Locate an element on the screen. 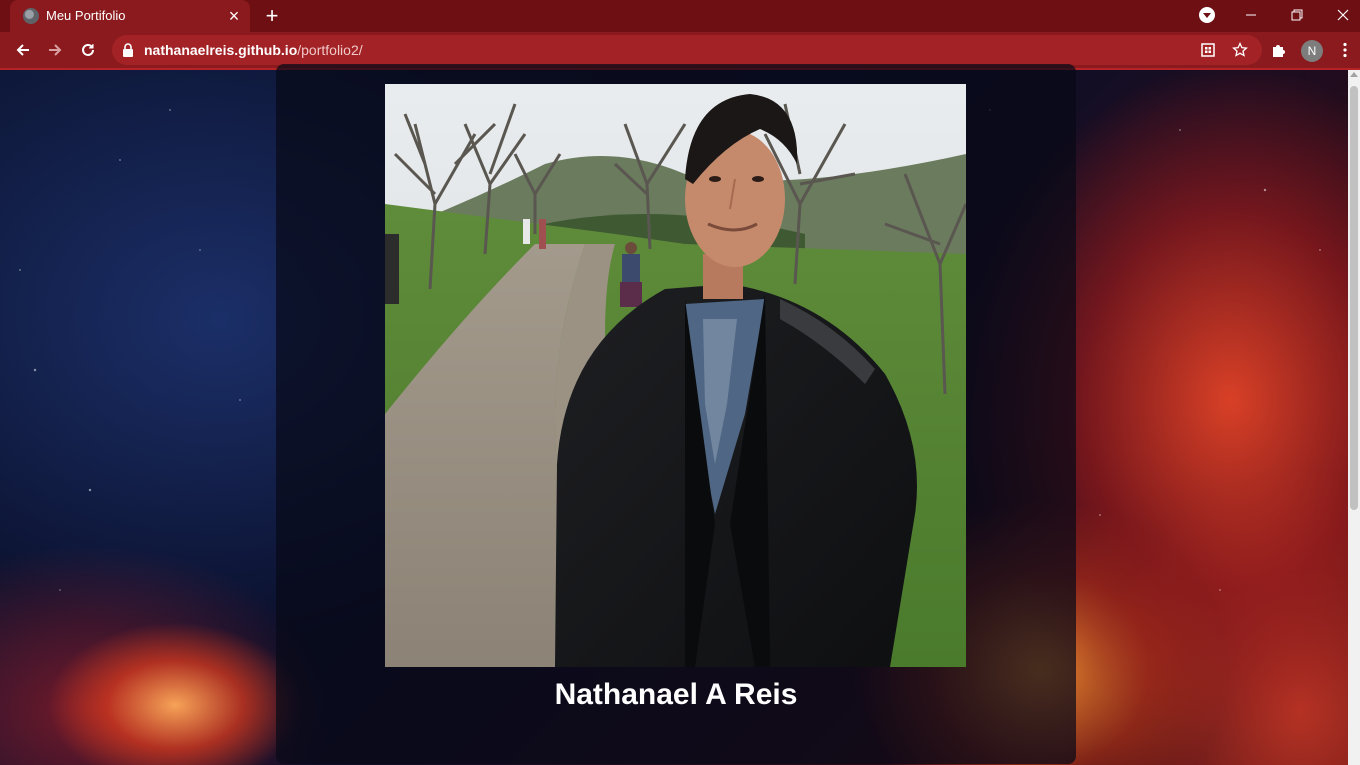  profile-name: Nathanael A Reis is located at coordinates (676, 694).